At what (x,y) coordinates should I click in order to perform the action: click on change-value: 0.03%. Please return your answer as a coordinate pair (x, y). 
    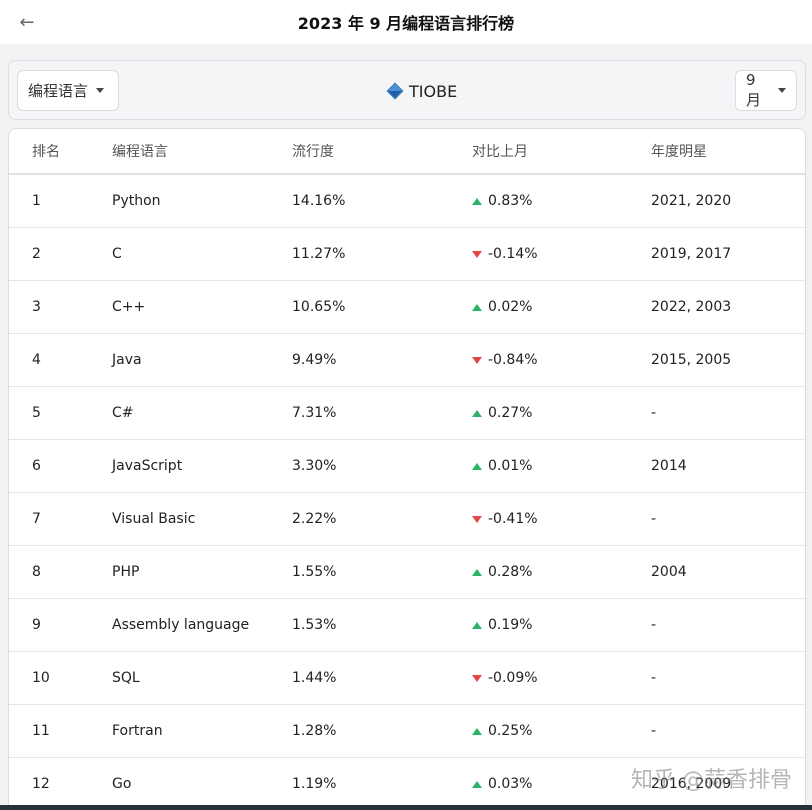
    Looking at the image, I should click on (510, 784).